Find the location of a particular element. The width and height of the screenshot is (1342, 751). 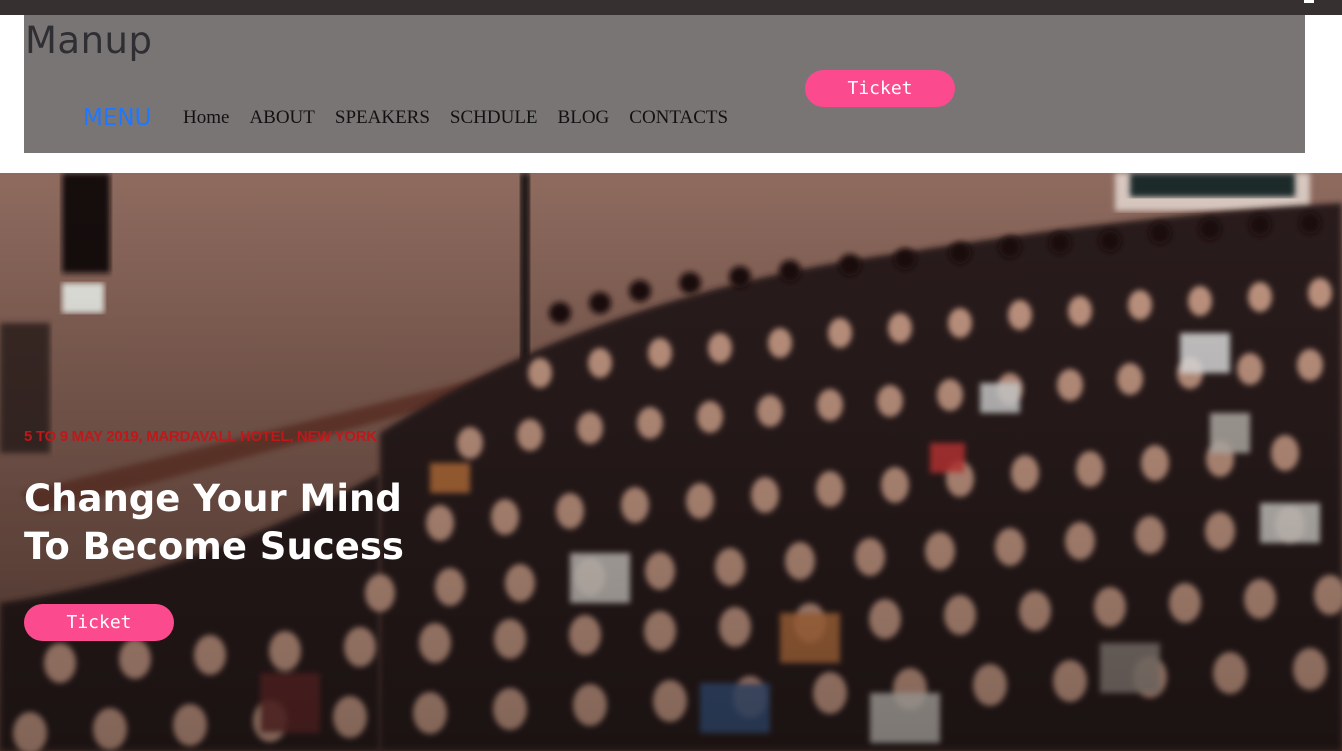

nav-item-about: ABOUT is located at coordinates (281, 118).